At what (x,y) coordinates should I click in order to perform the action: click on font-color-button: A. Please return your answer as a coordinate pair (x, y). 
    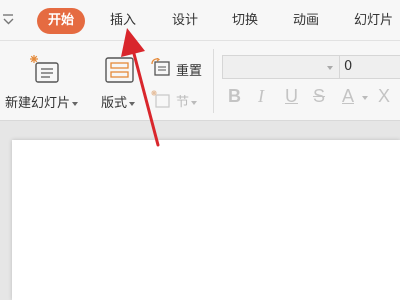
    Looking at the image, I should click on (348, 96).